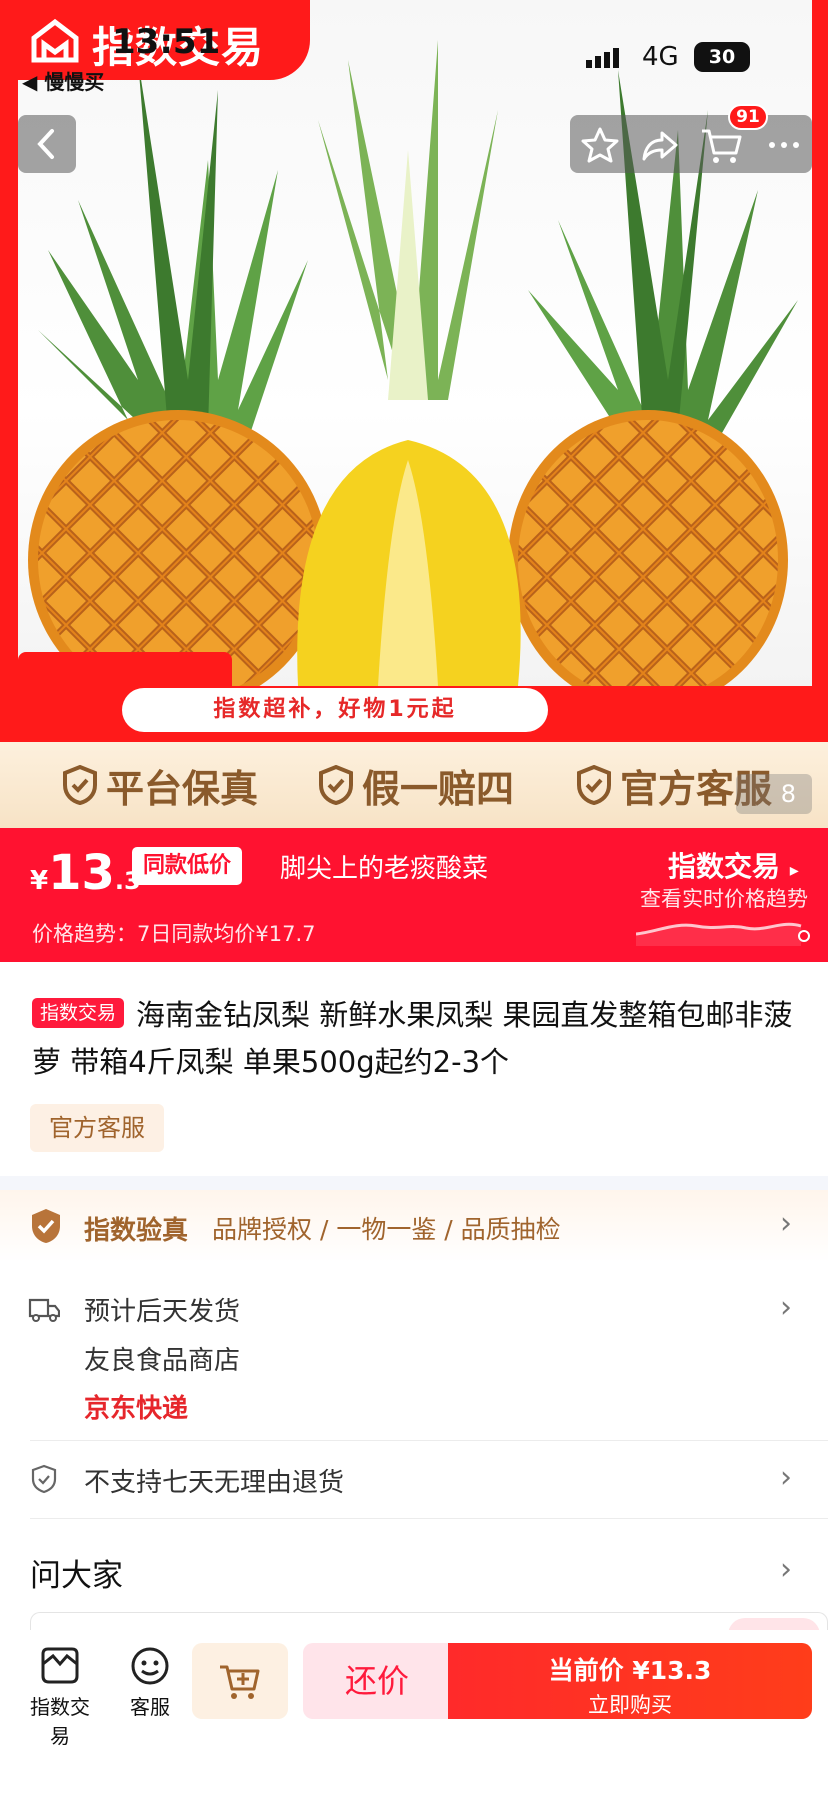 Image resolution: width=828 pixels, height=1795 pixels. I want to click on smiley-icon, so click(150, 1666).